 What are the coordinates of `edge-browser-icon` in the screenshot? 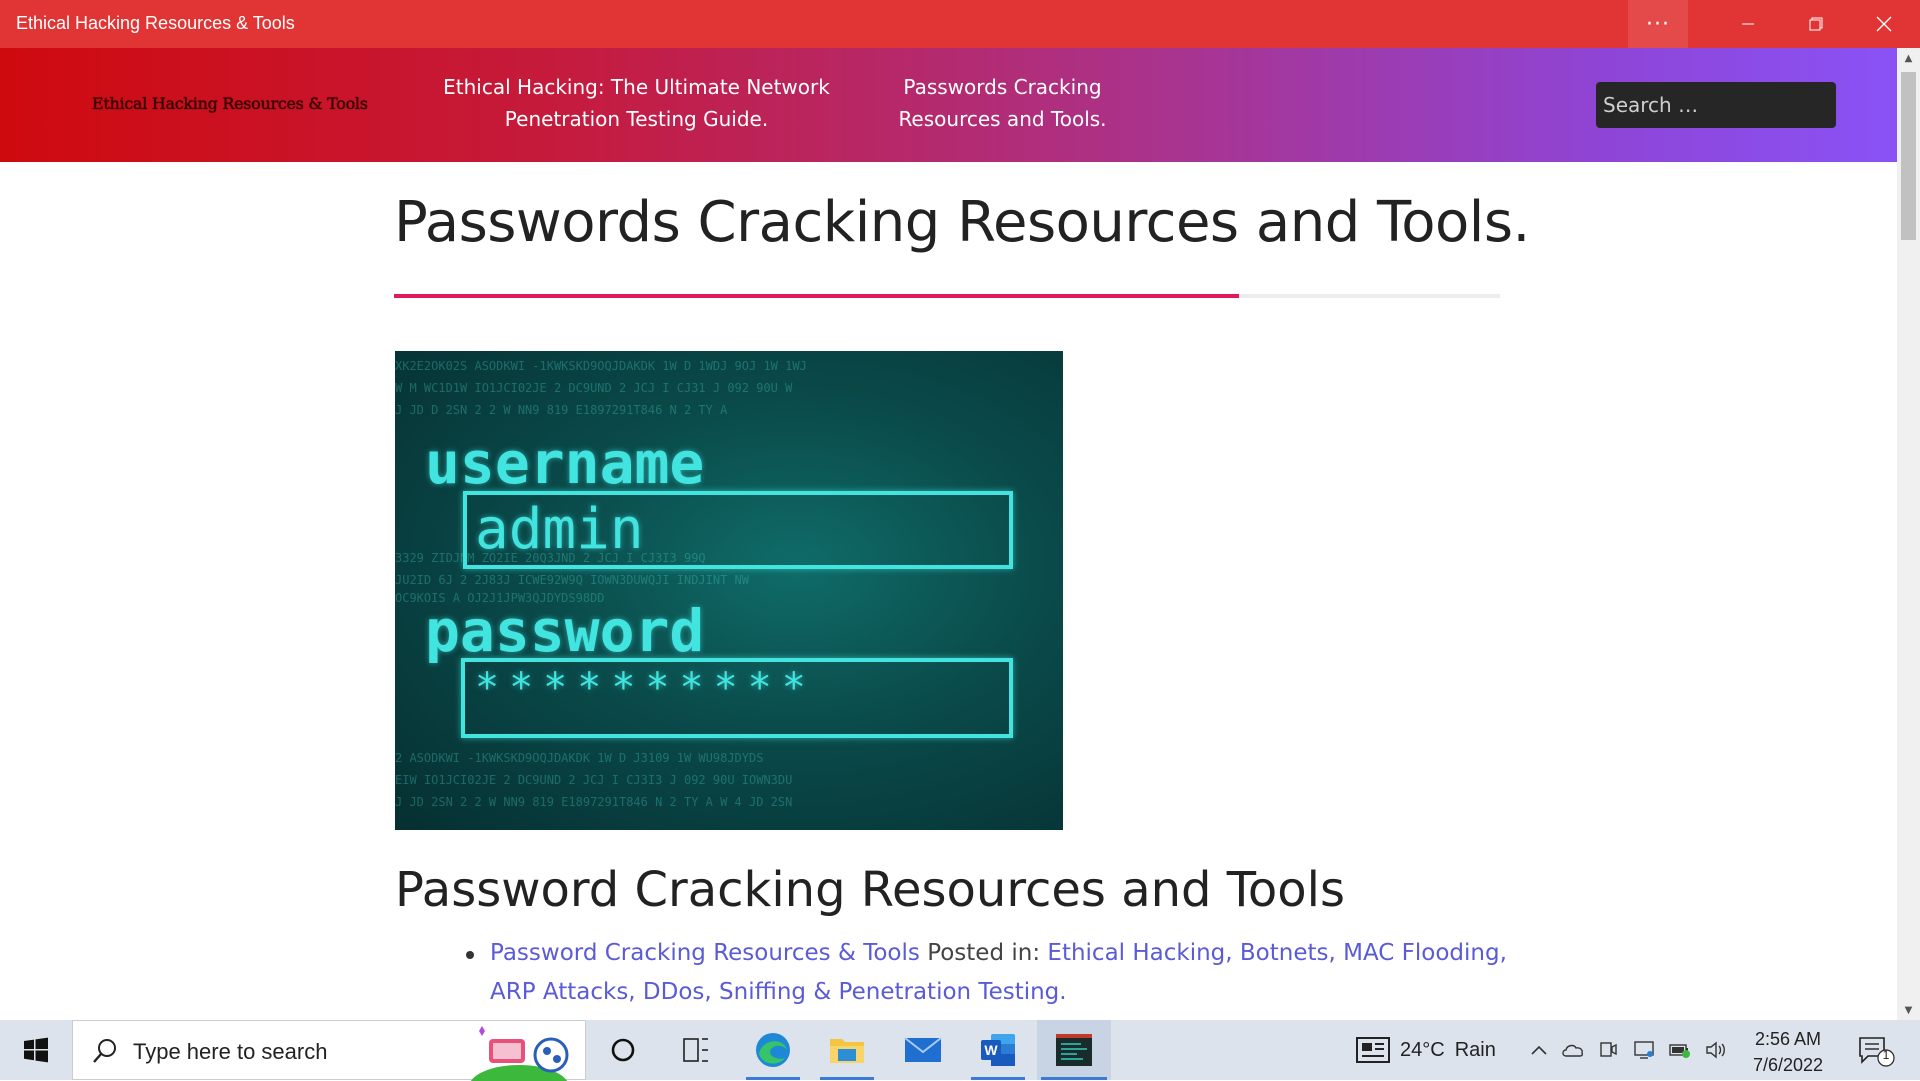 It's located at (773, 1050).